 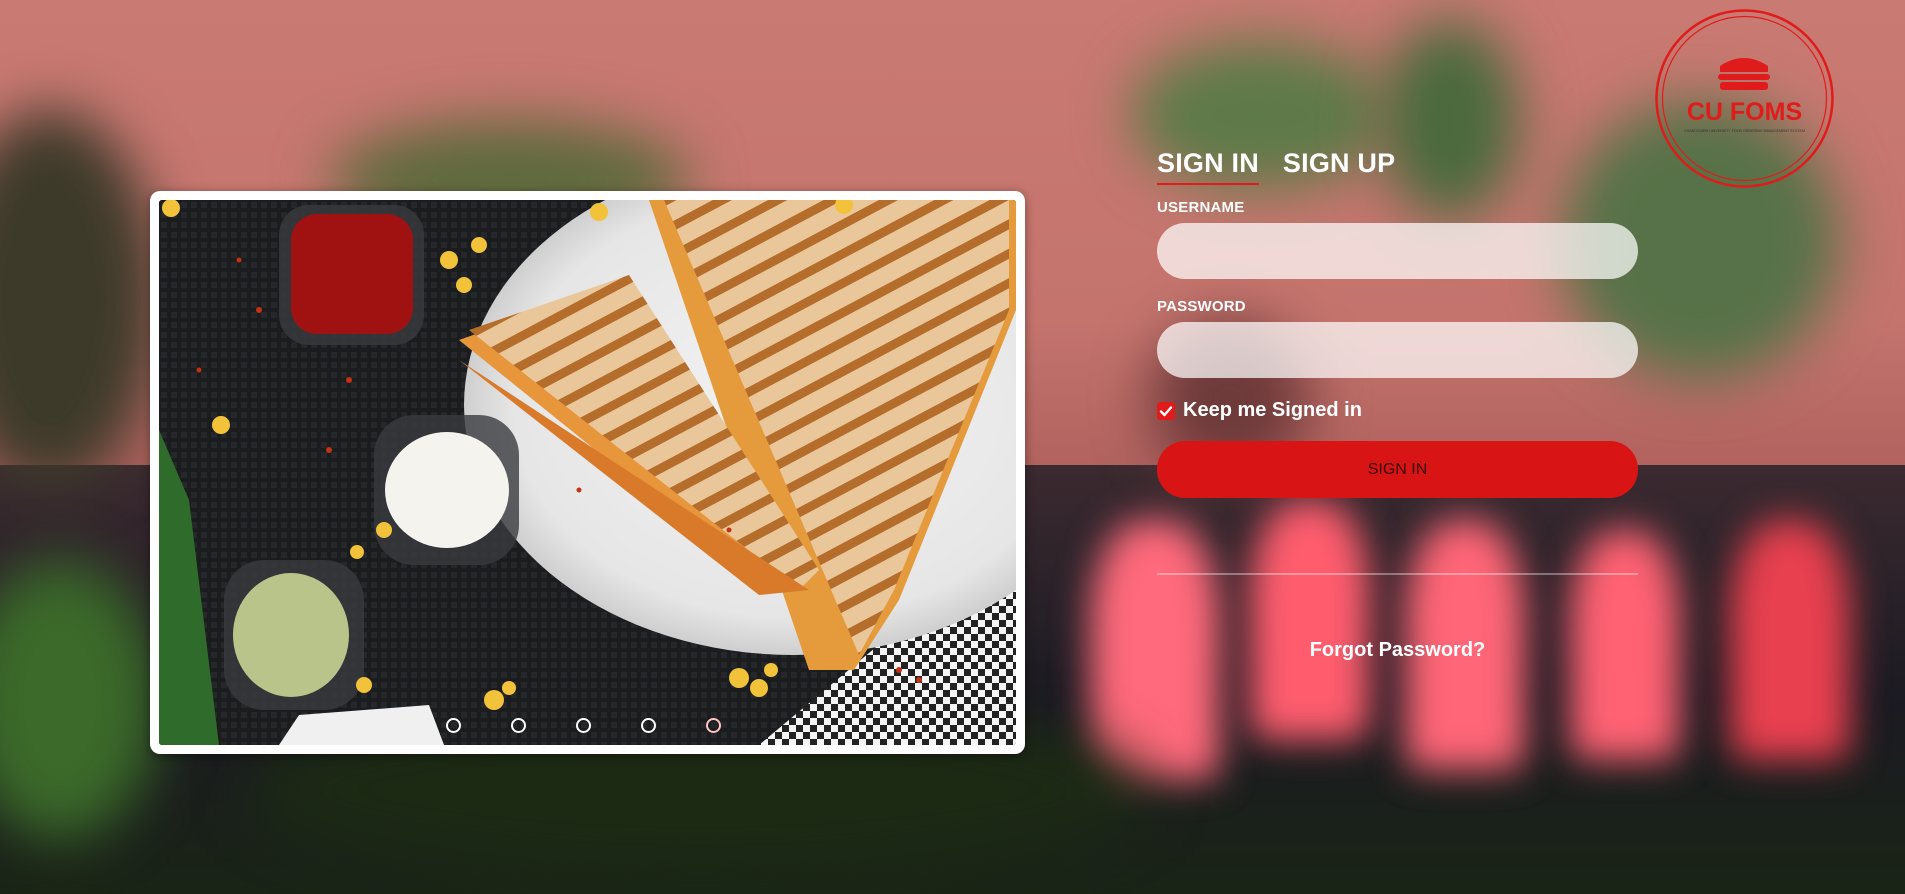 I want to click on divider, so click(x=1397, y=574).